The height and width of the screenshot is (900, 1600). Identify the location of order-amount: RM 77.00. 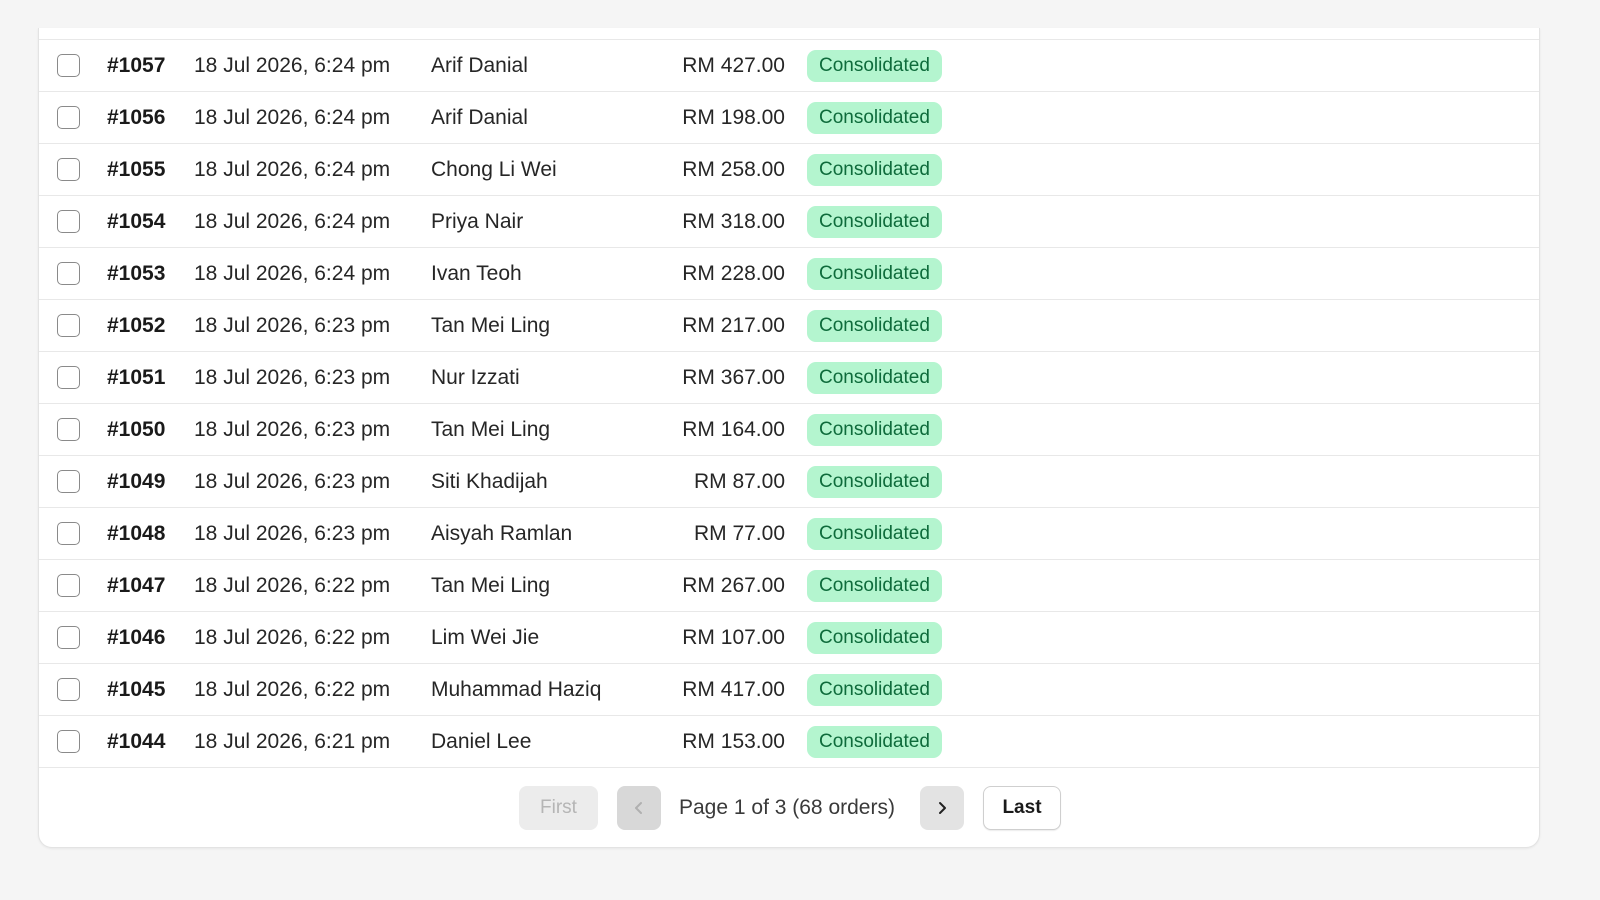
(739, 533).